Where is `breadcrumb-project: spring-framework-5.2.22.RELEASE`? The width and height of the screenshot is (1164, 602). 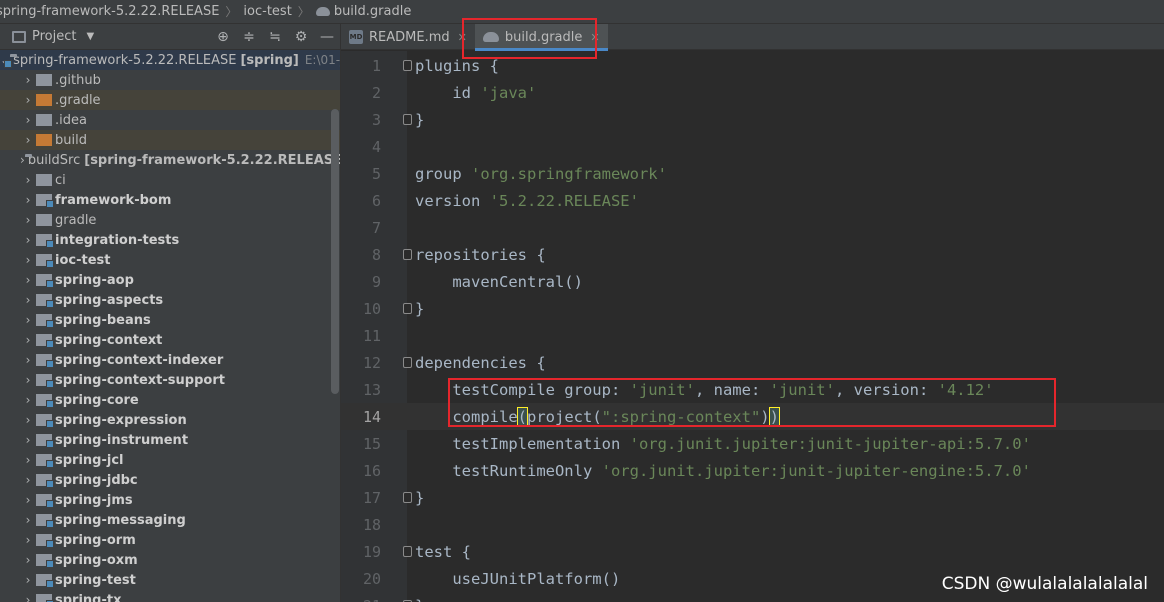 breadcrumb-project: spring-framework-5.2.22.RELEASE is located at coordinates (111, 11).